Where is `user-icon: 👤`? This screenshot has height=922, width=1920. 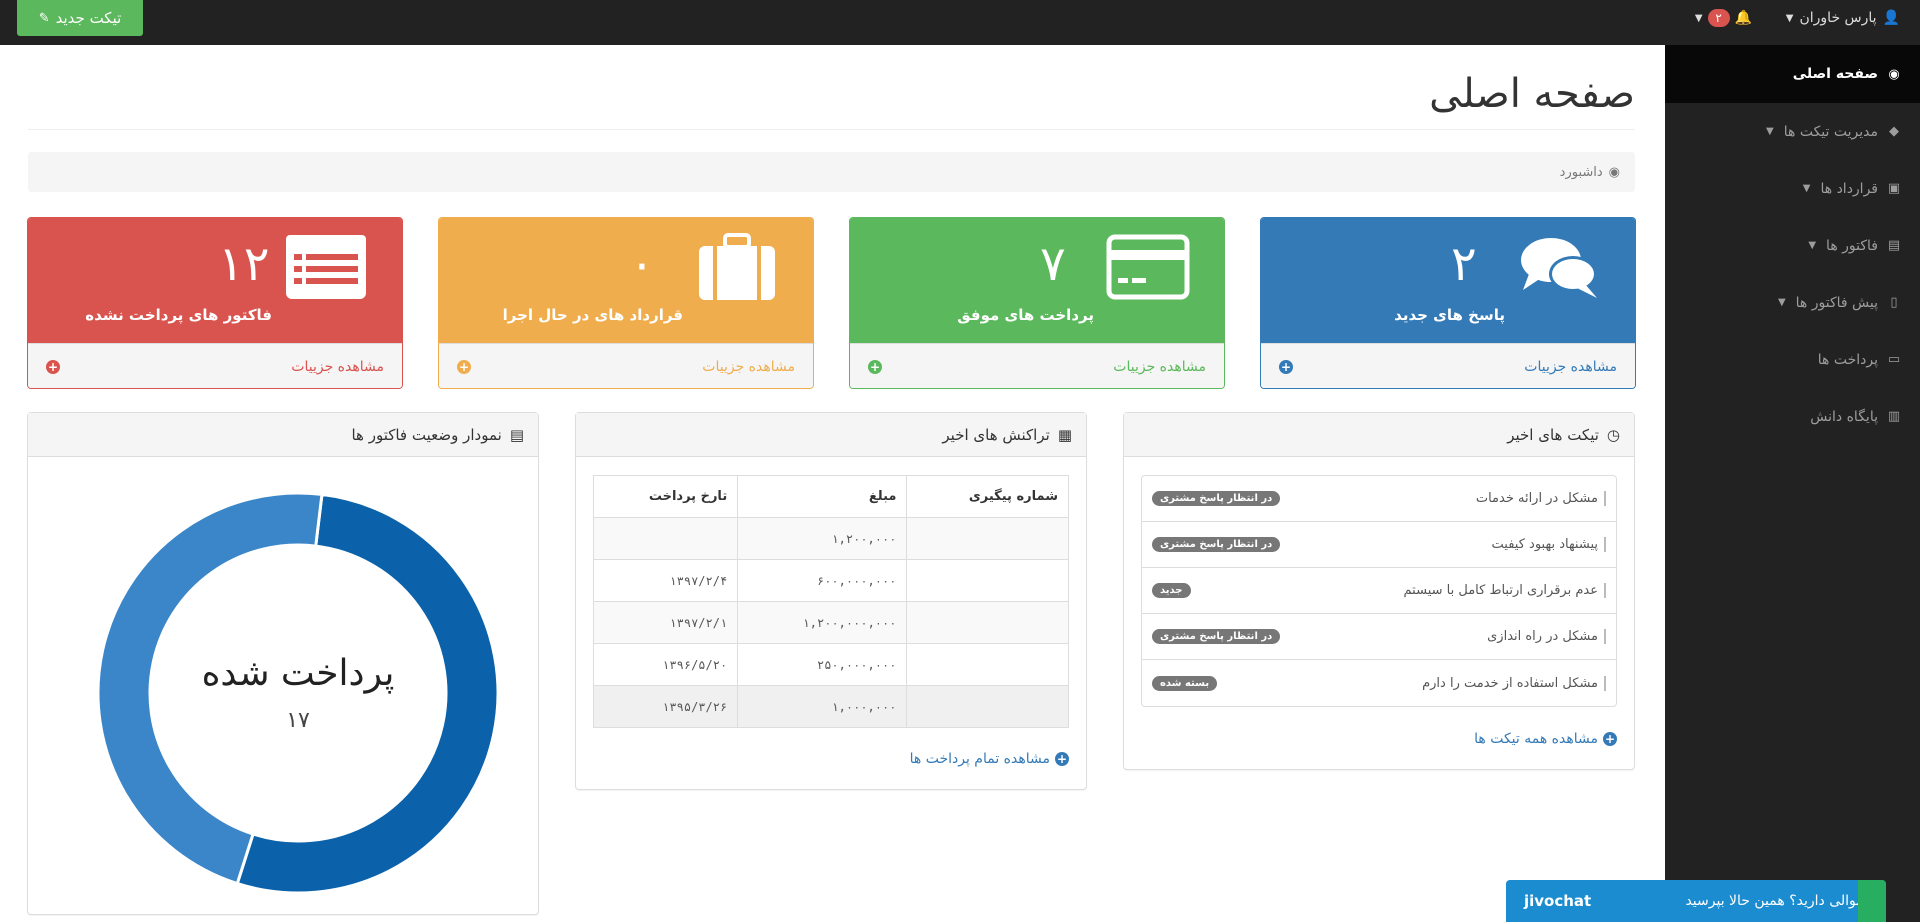
user-icon: 👤 is located at coordinates (1891, 18).